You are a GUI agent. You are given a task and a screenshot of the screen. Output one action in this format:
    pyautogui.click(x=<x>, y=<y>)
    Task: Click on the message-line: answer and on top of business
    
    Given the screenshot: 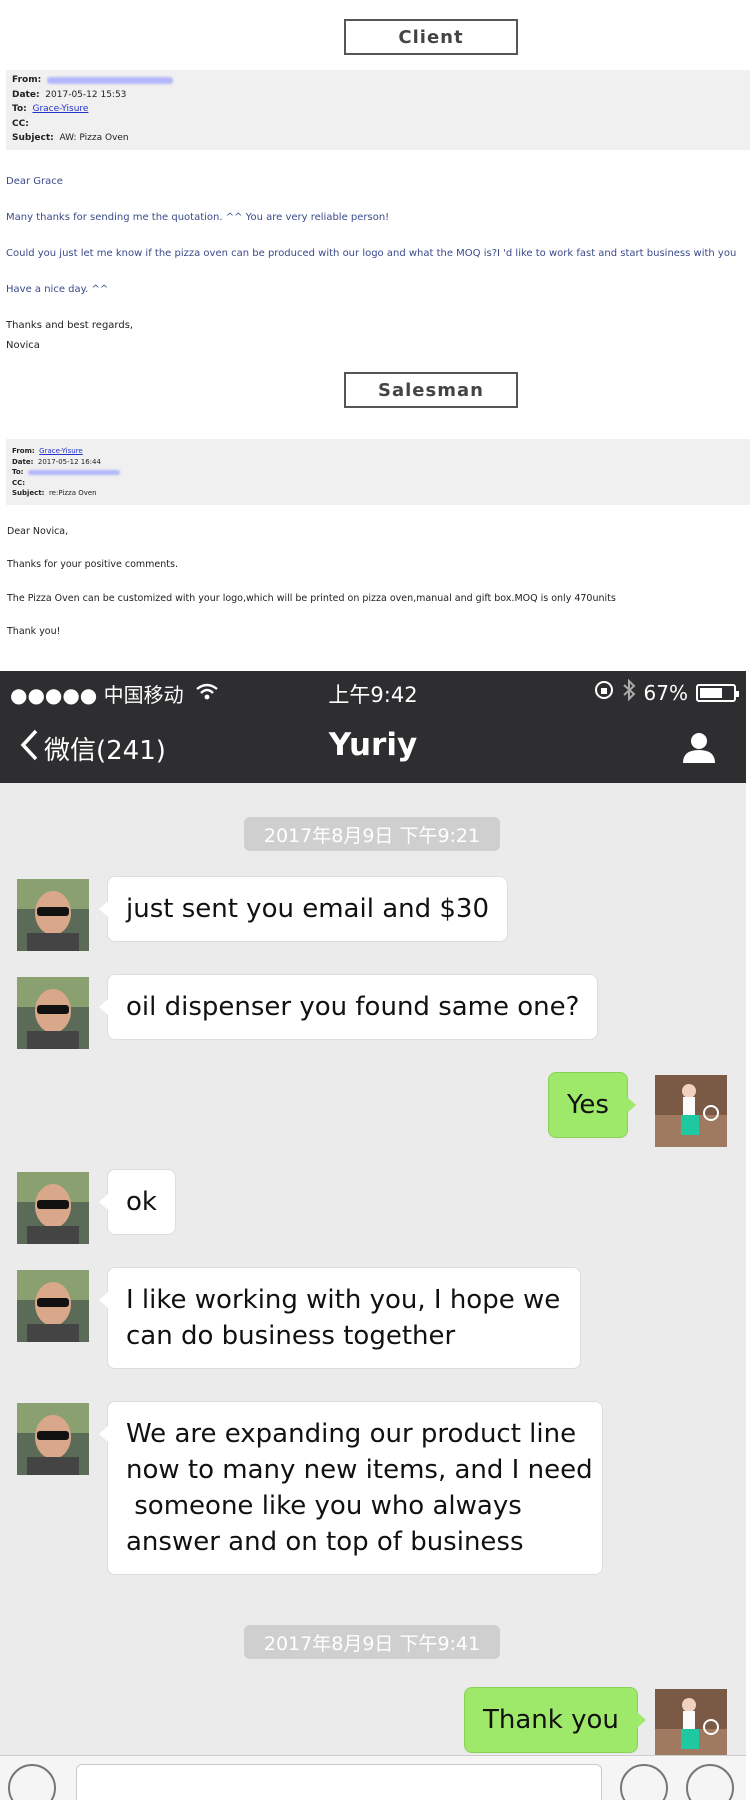 What is the action you would take?
    pyautogui.click(x=325, y=1542)
    